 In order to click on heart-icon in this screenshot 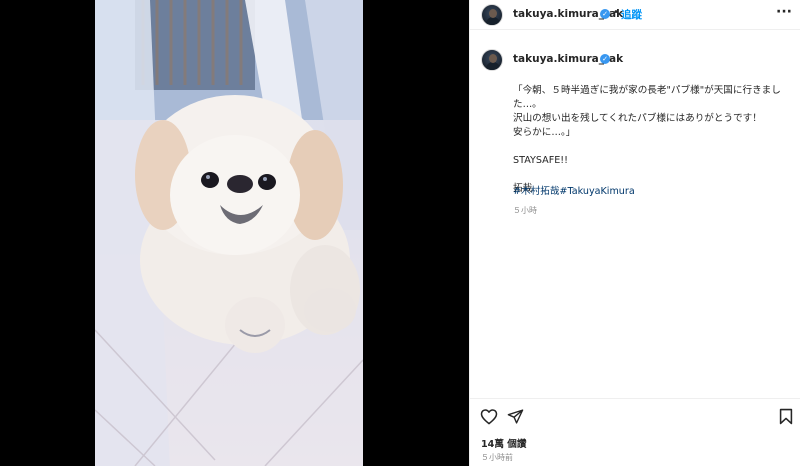, I will do `click(489, 418)`.